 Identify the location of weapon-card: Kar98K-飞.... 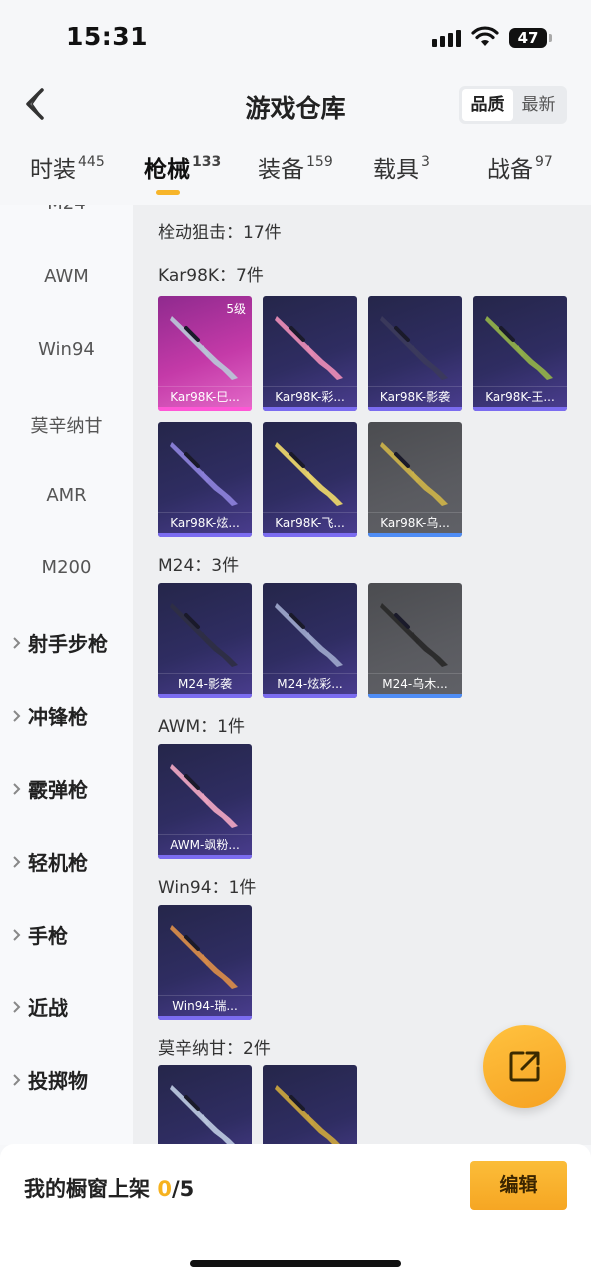
(310, 479).